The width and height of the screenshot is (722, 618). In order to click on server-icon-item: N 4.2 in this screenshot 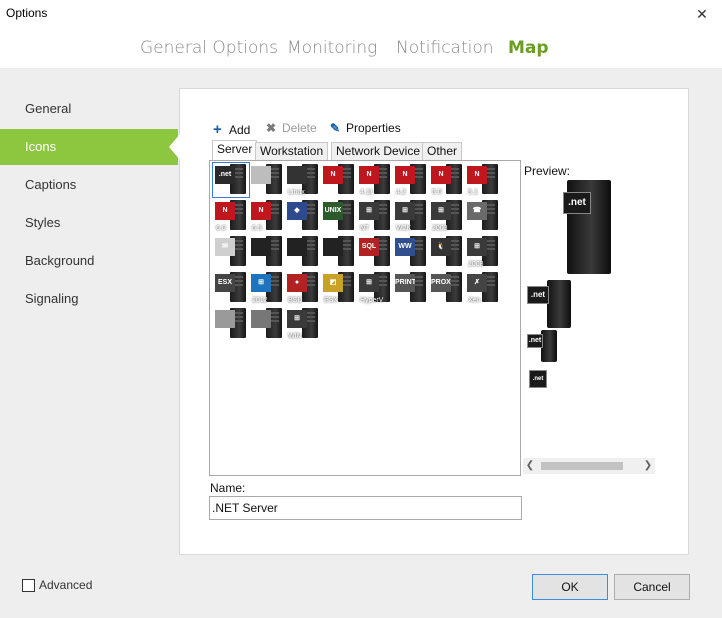, I will do `click(411, 180)`.